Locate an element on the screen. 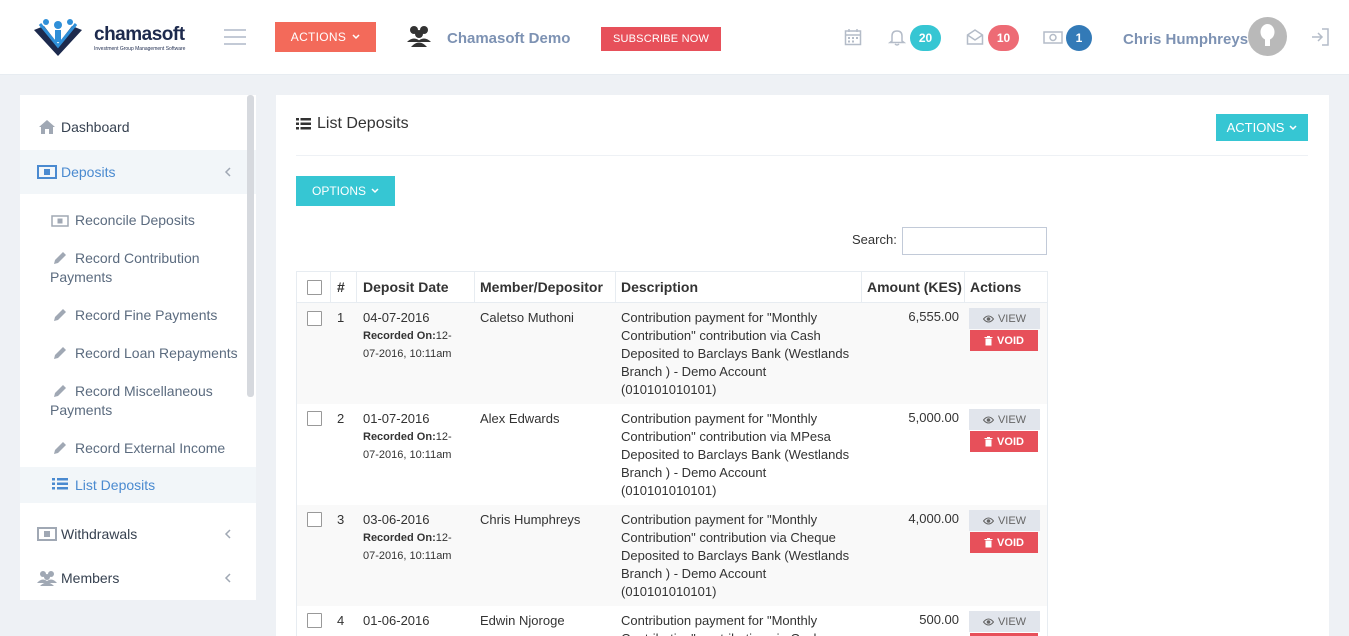  sidebar-item-reconcile-deposits: Reconcile Deposits is located at coordinates (138, 221).